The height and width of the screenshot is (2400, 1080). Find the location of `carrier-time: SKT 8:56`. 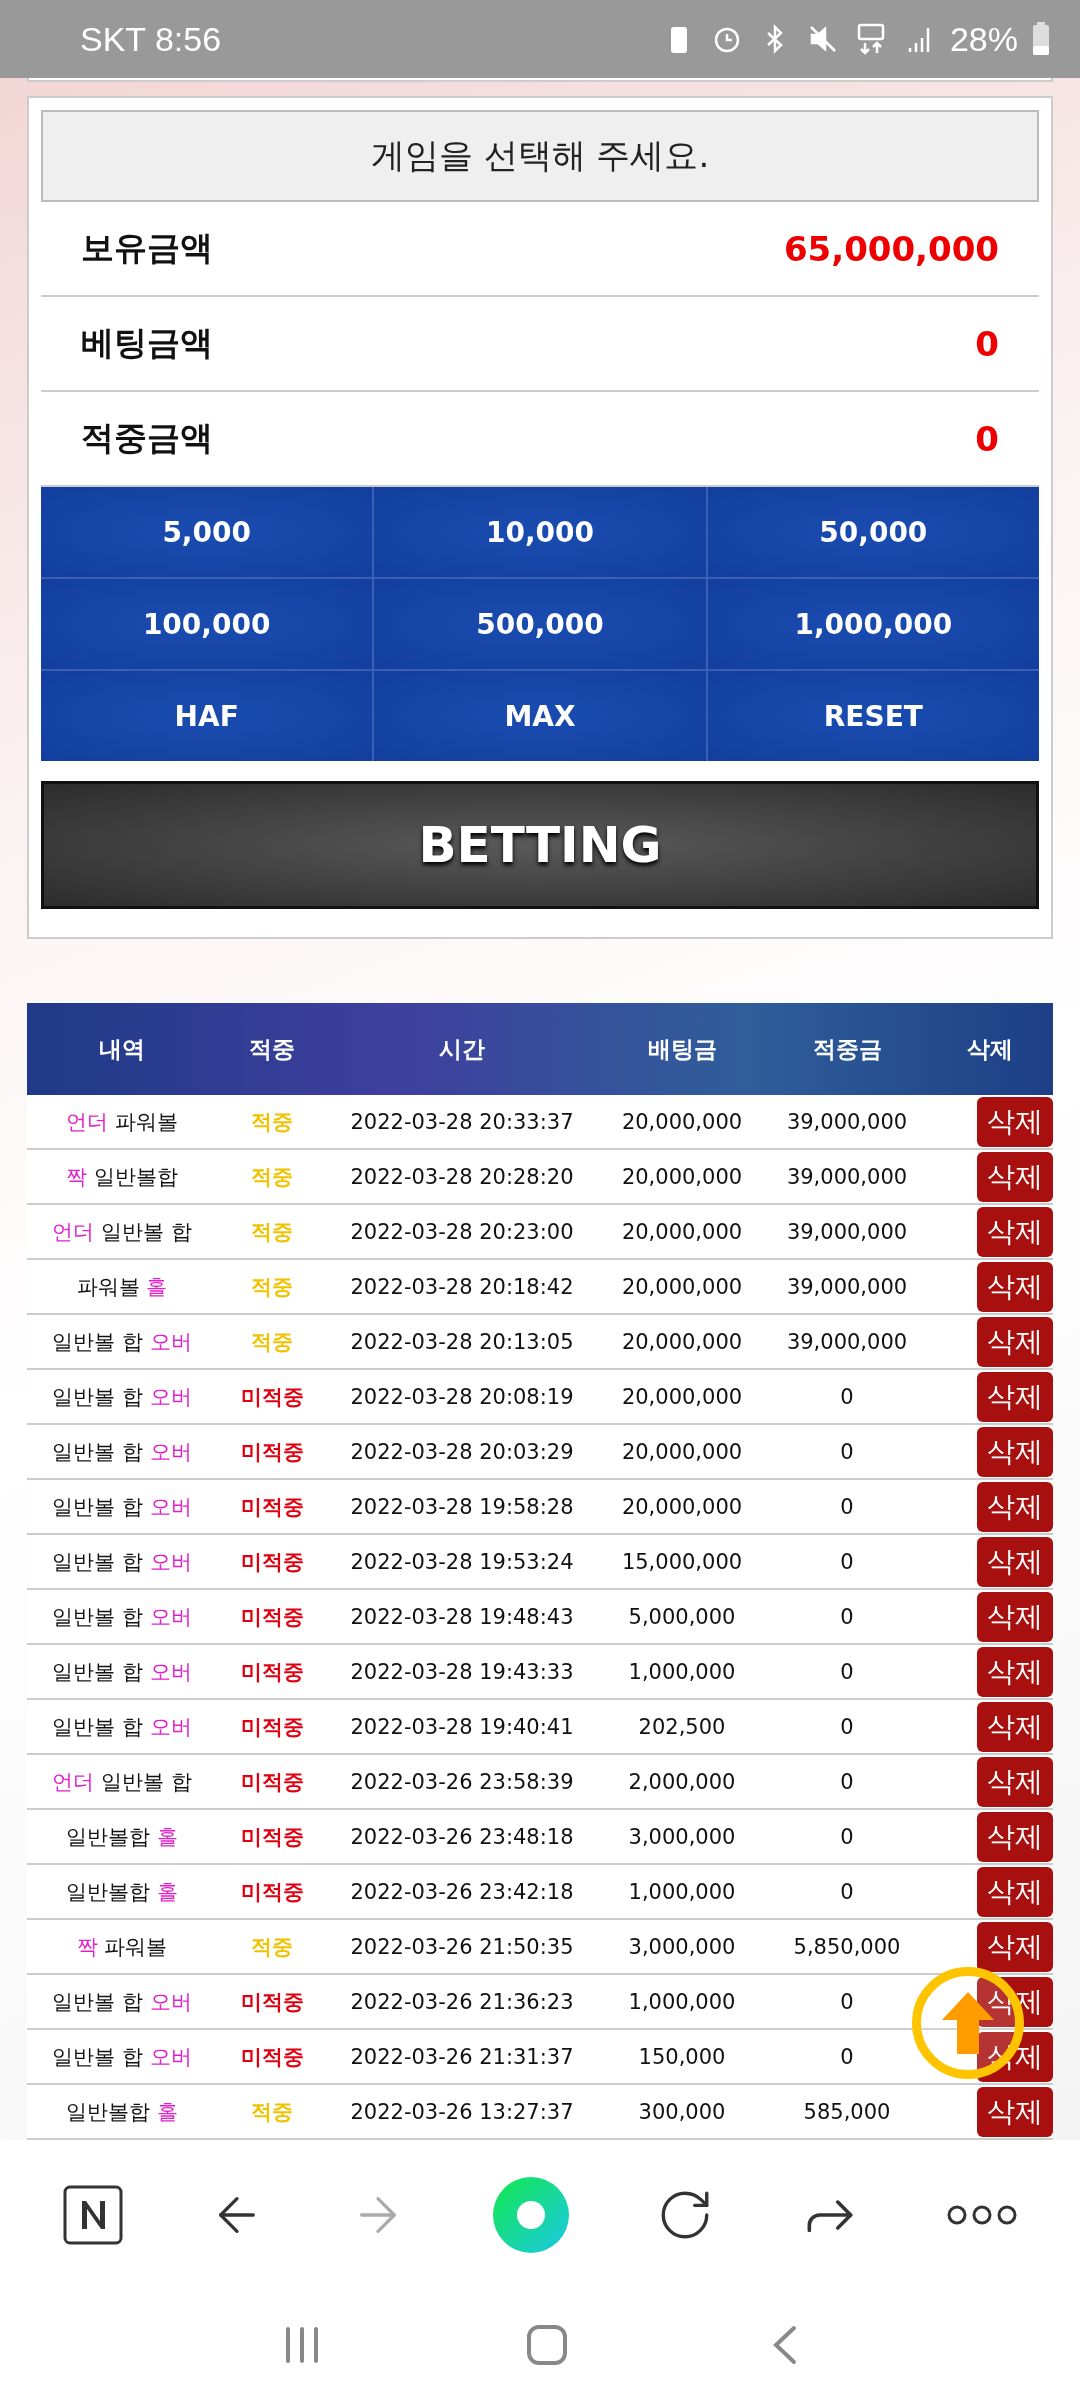

carrier-time: SKT 8:56 is located at coordinates (151, 39).